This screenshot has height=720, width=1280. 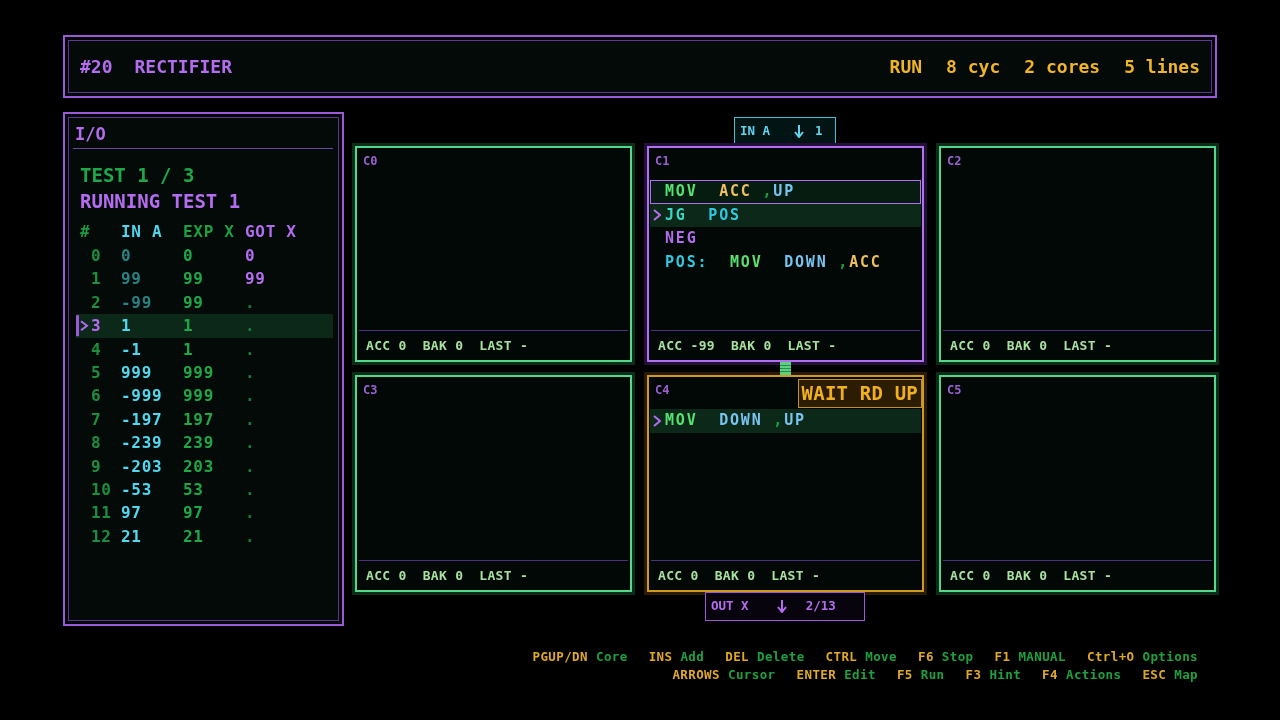 What do you see at coordinates (860, 675) in the screenshot?
I see `shortcut-label: Edit` at bounding box center [860, 675].